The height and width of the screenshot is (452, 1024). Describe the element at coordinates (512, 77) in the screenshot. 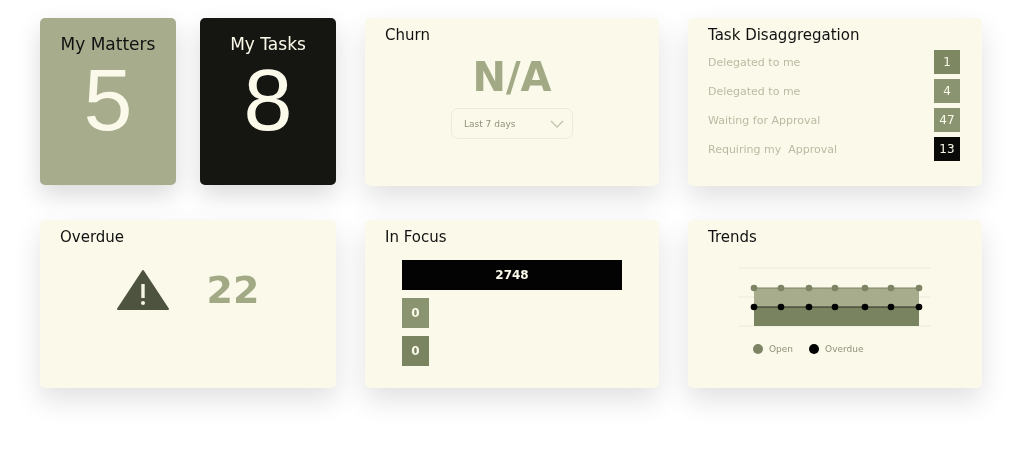

I see `churn-value: N/A` at that location.